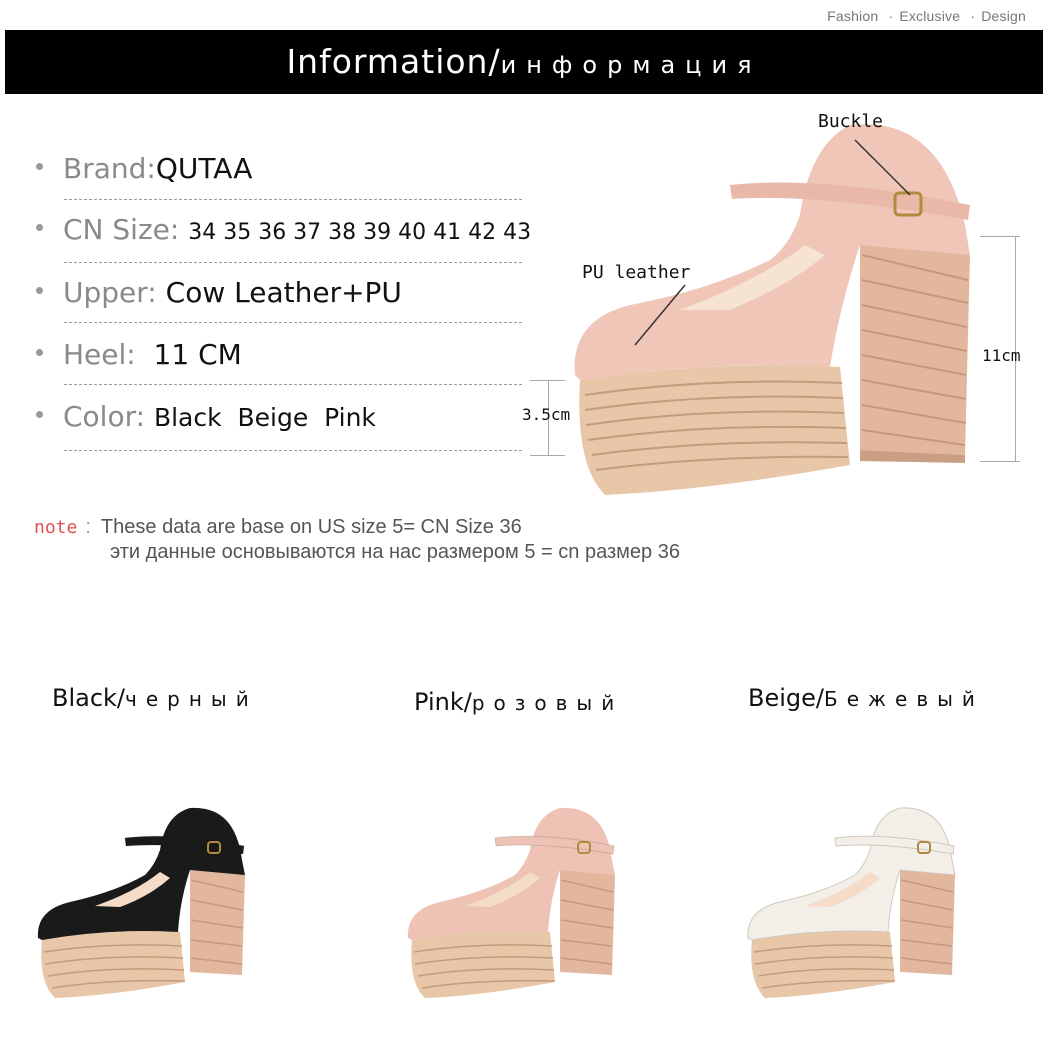 The width and height of the screenshot is (1048, 1048). I want to click on variant-label-black: Black/черный, so click(155, 698).